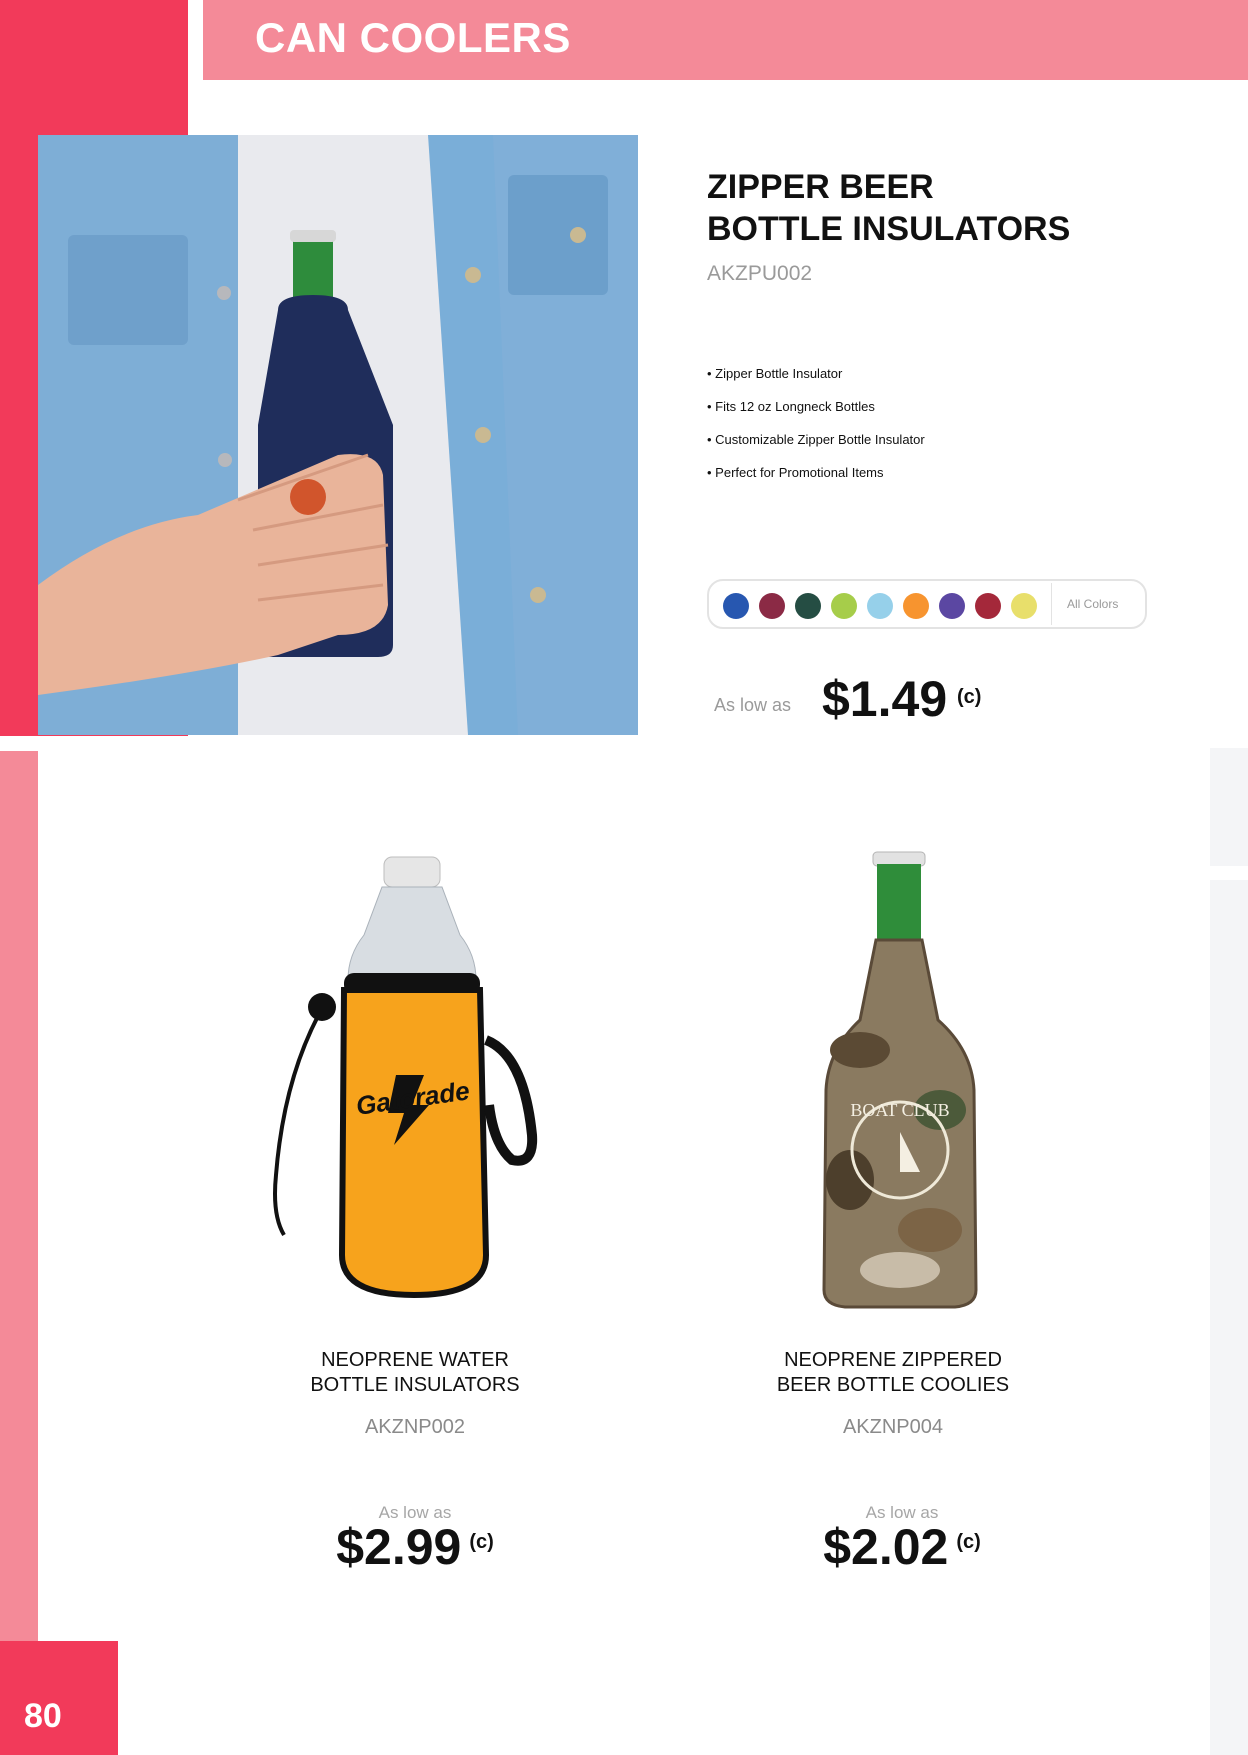 This screenshot has width=1248, height=1755. I want to click on all-colors-link: All Colors, so click(1092, 604).